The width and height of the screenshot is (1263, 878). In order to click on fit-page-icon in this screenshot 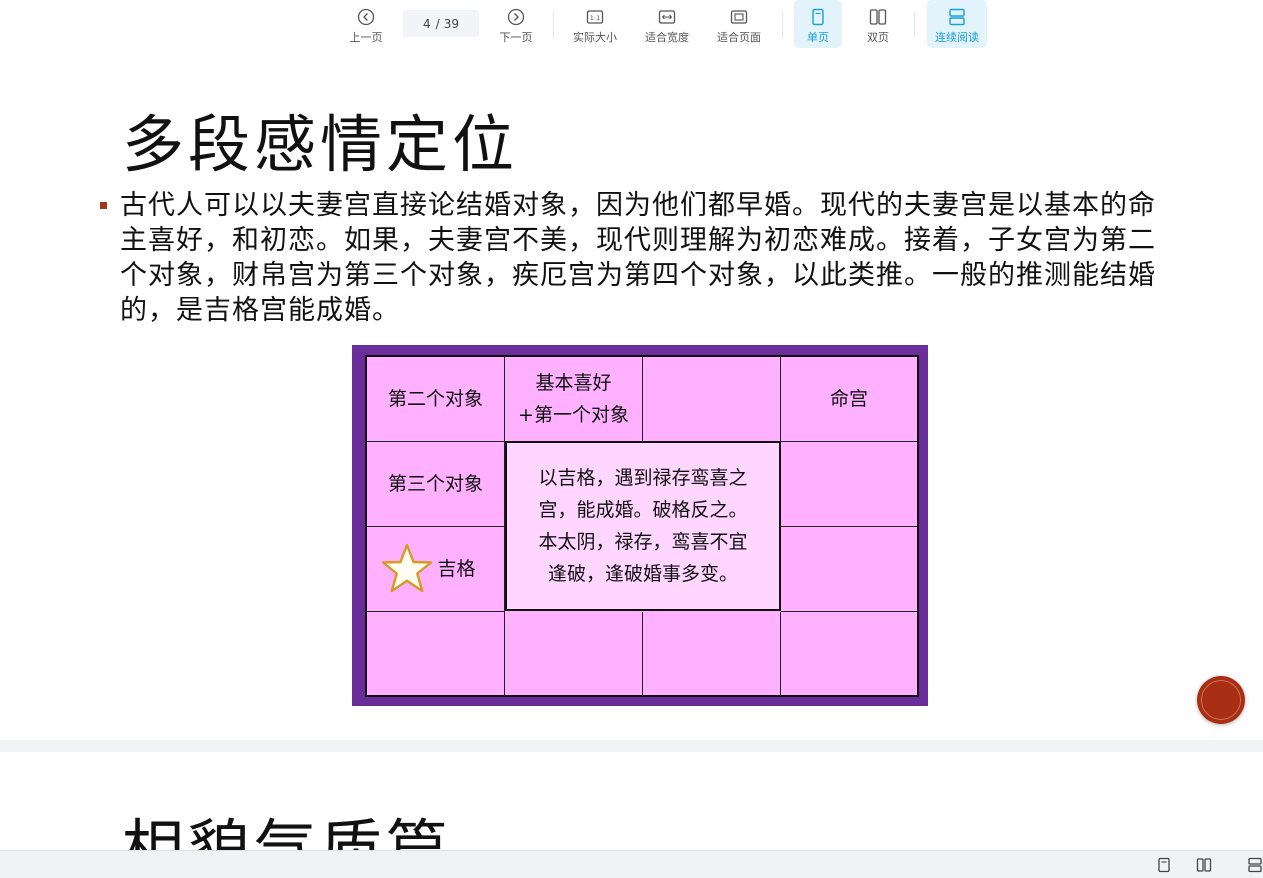, I will do `click(739, 17)`.